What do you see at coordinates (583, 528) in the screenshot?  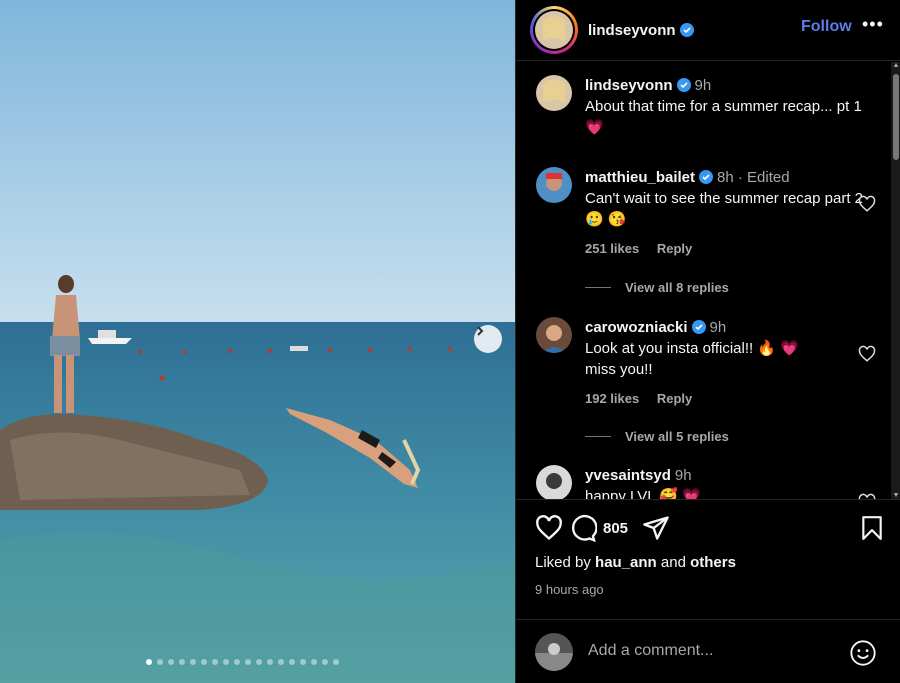 I see `comment-bubble-icon` at bounding box center [583, 528].